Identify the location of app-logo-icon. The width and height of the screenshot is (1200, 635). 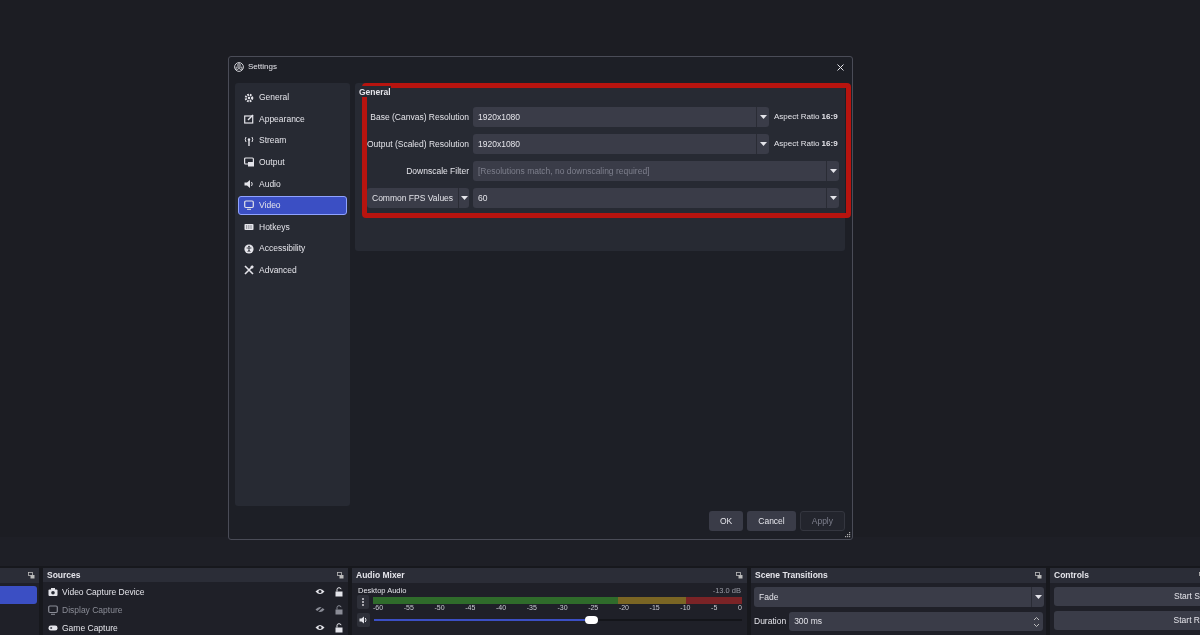
(239, 67).